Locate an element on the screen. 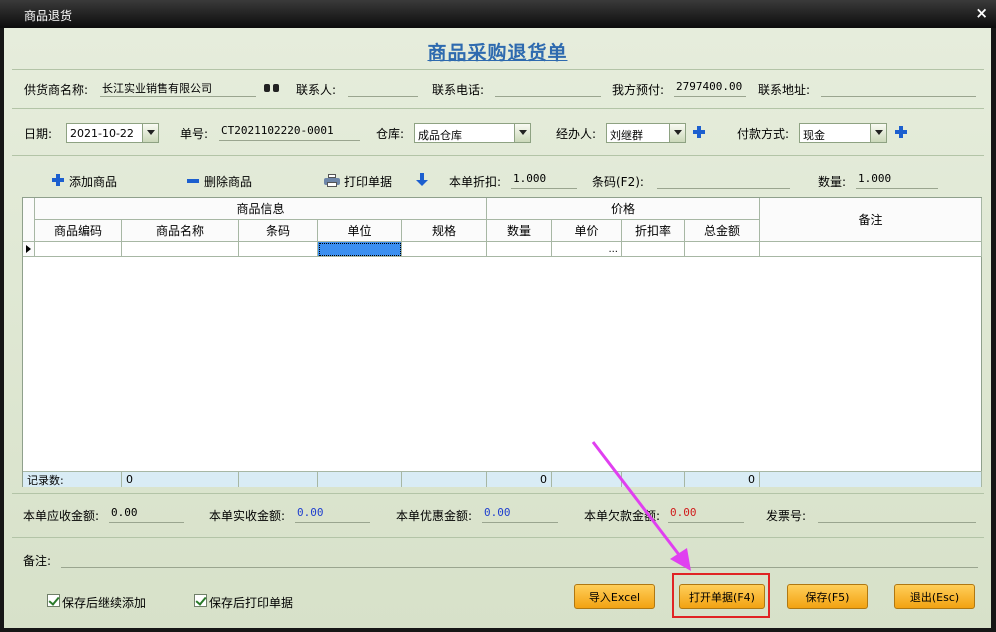  title-bar: 商品退货 × is located at coordinates (498, 14).